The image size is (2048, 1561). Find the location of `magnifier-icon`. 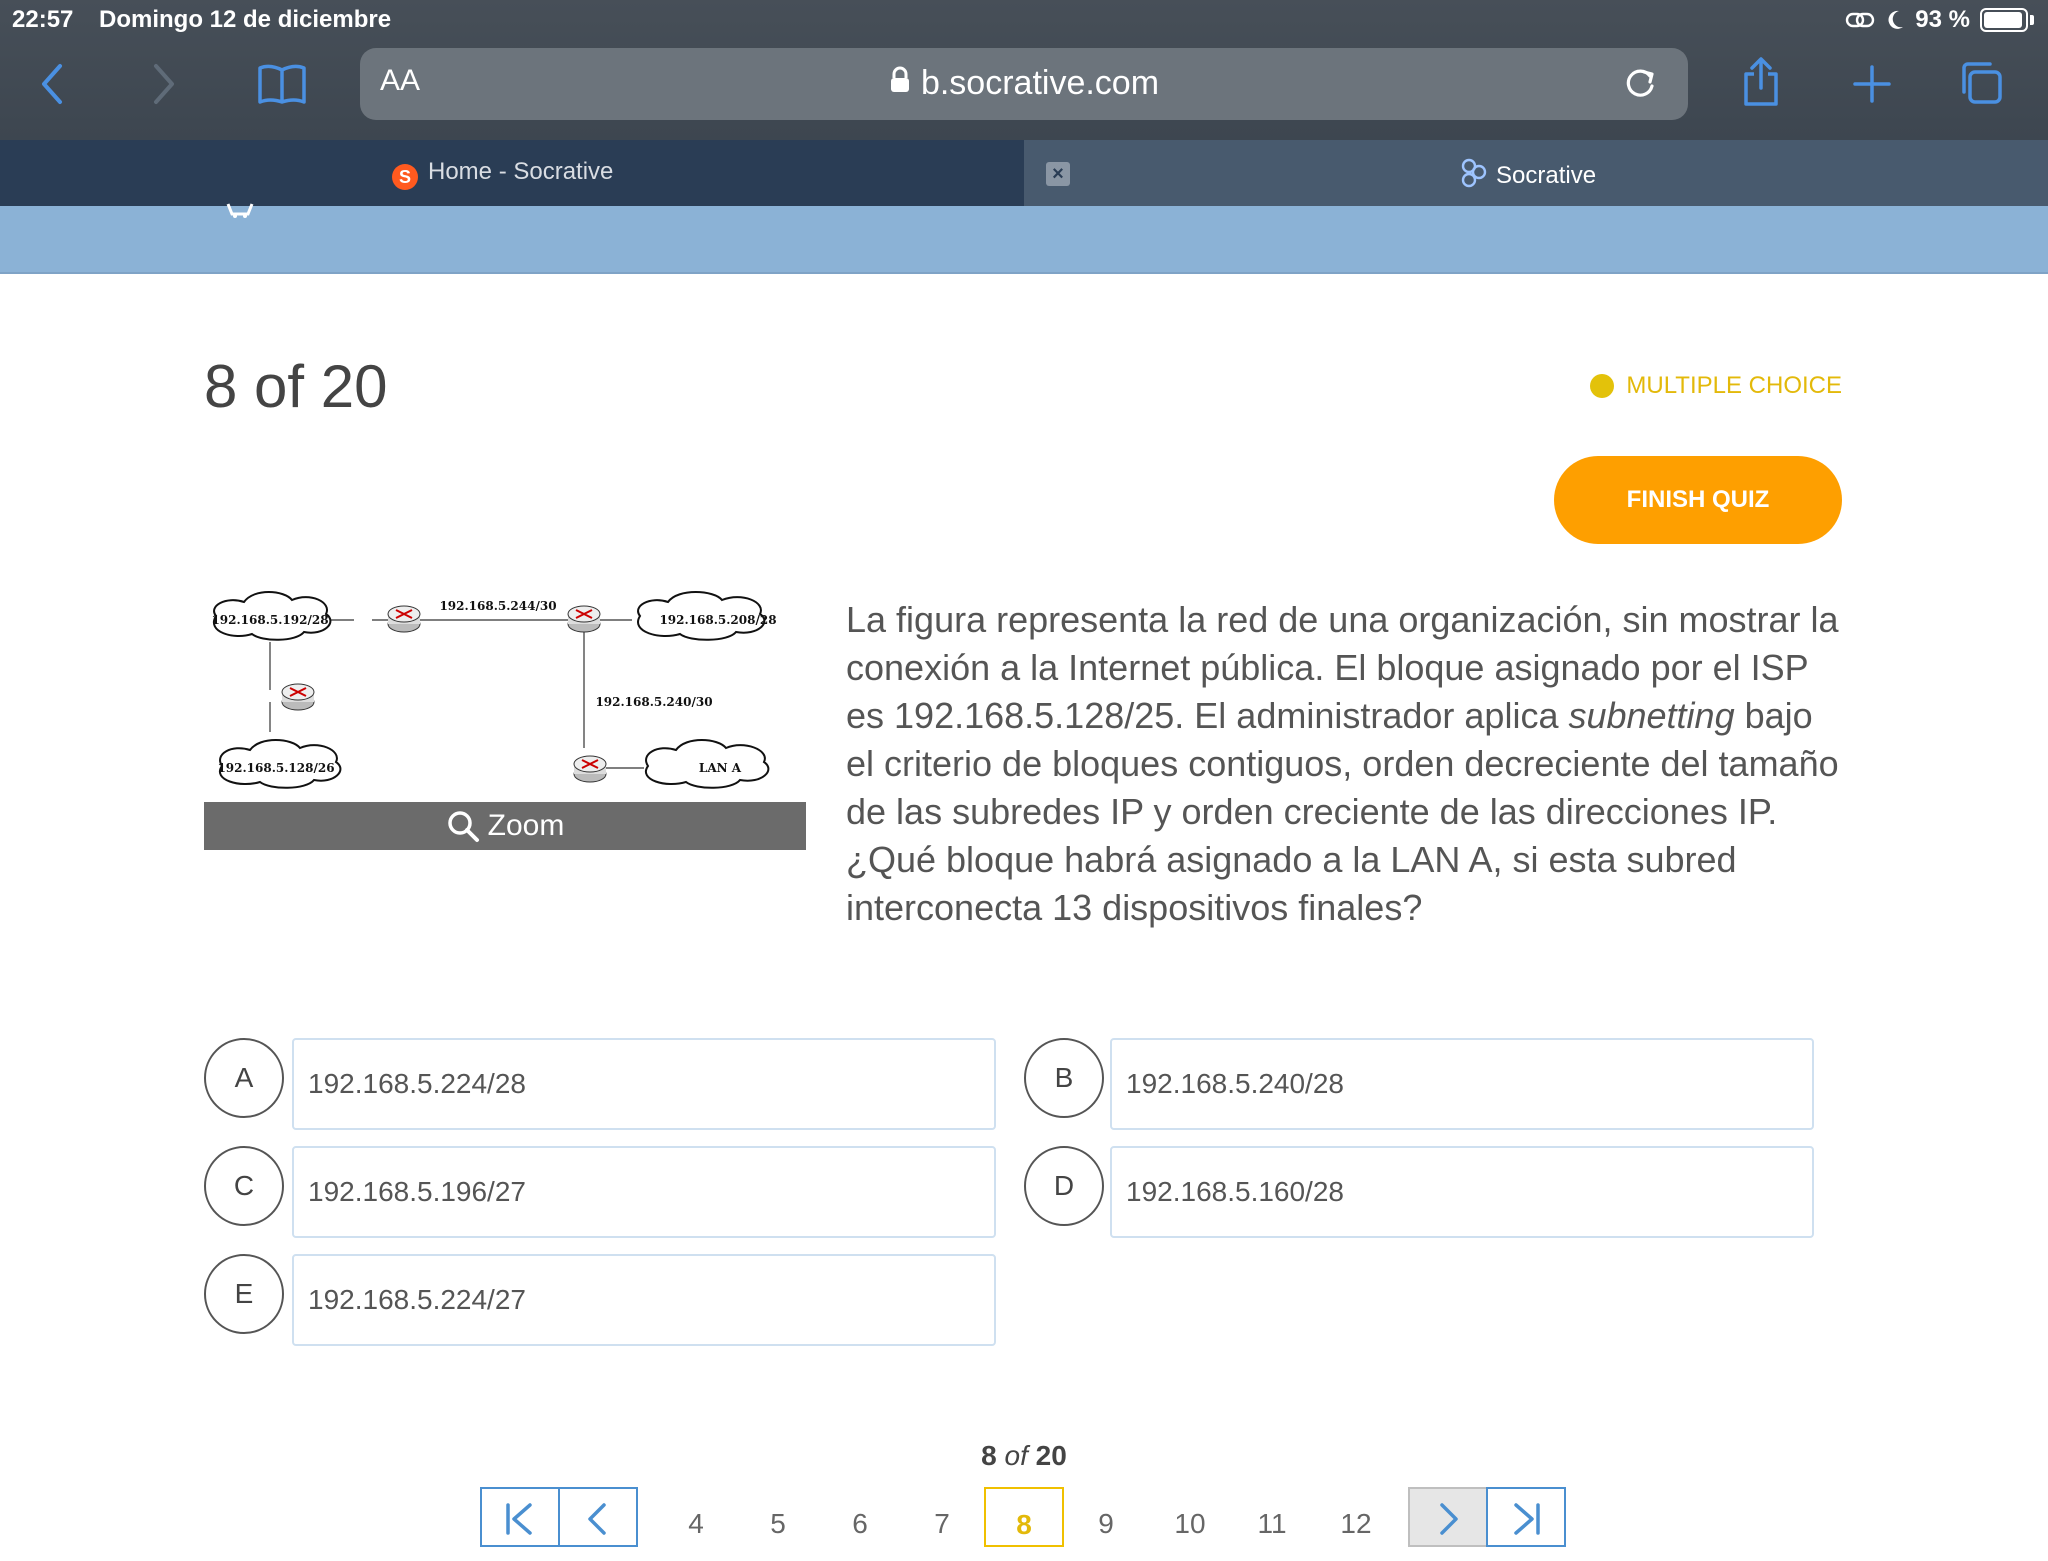

magnifier-icon is located at coordinates (463, 826).